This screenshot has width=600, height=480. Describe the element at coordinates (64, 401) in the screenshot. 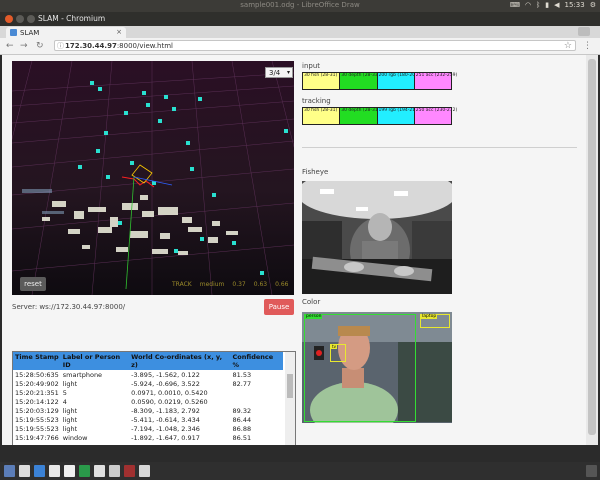

I see `table-cell: 4` at that location.